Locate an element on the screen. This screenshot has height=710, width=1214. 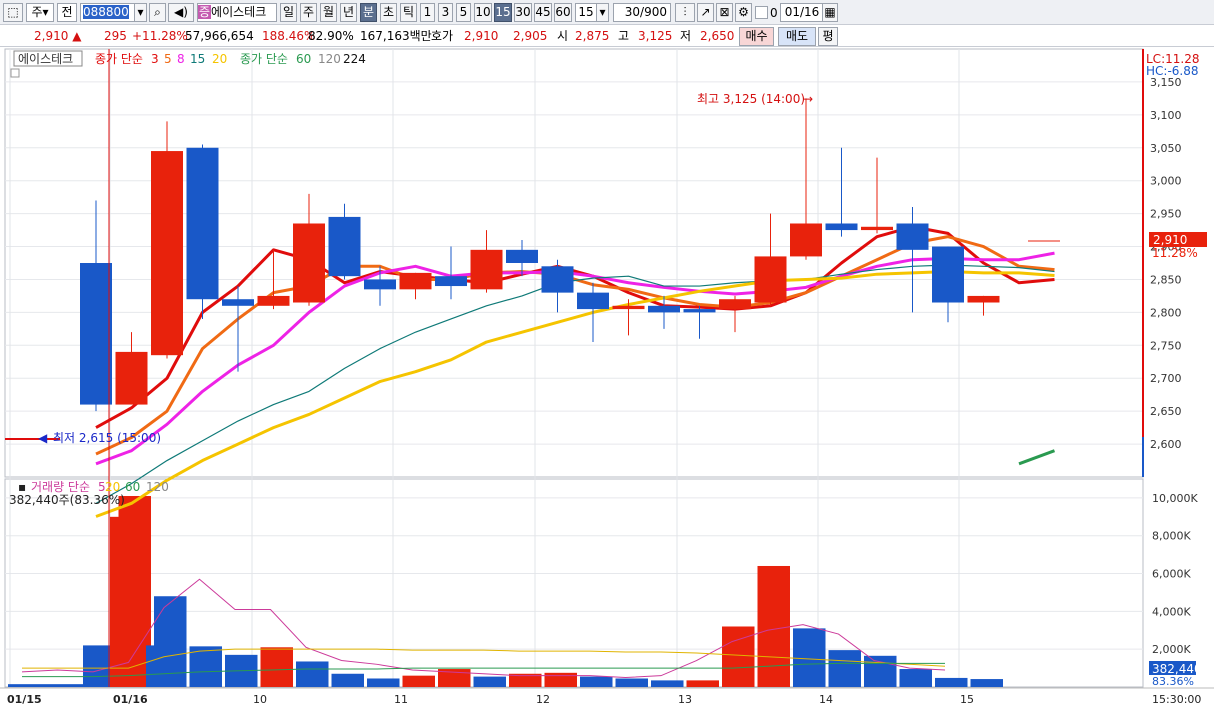
prev-select: 전 is located at coordinates (67, 12).